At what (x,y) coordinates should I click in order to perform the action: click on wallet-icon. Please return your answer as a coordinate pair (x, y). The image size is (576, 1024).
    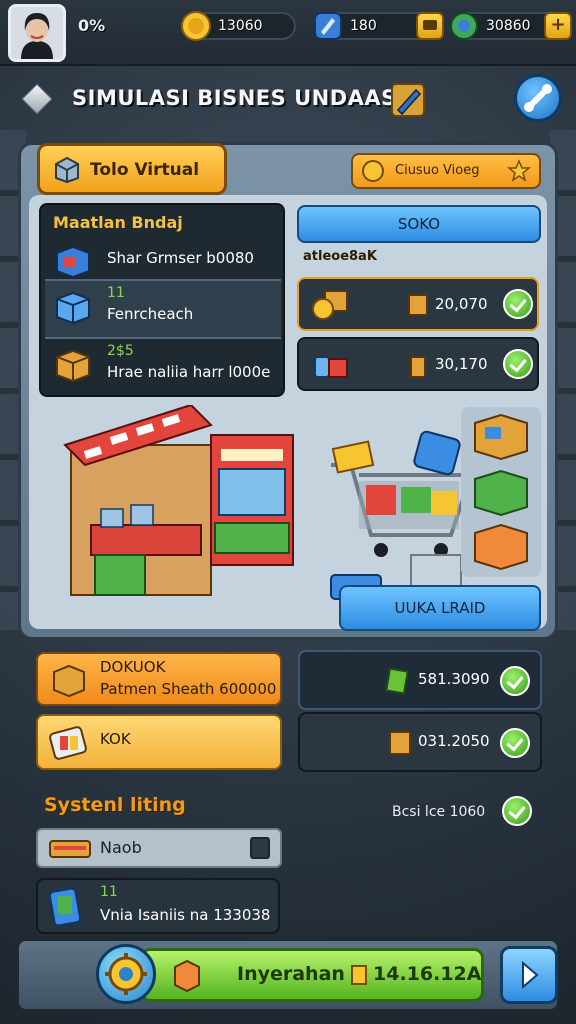
    Looking at the image, I should click on (430, 25).